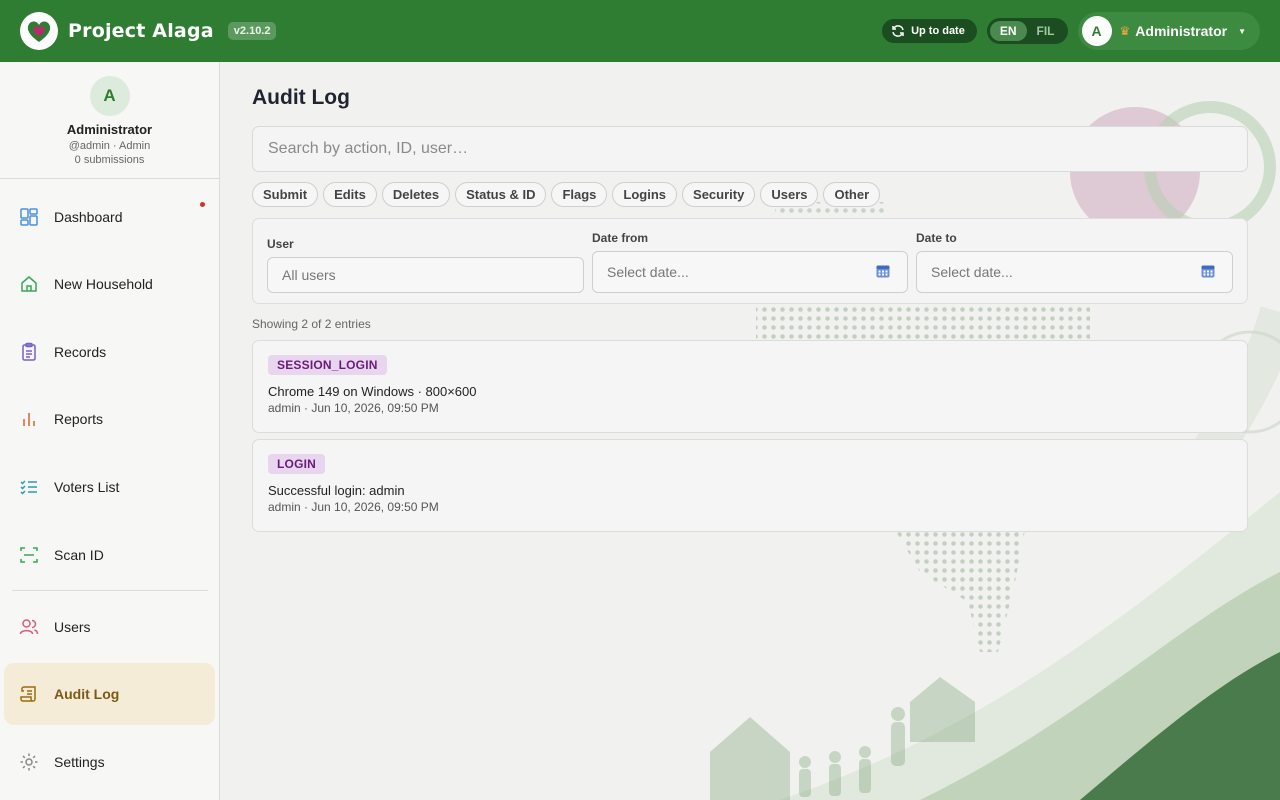 The image size is (1280, 800). What do you see at coordinates (202, 204) in the screenshot?
I see `notification-dot` at bounding box center [202, 204].